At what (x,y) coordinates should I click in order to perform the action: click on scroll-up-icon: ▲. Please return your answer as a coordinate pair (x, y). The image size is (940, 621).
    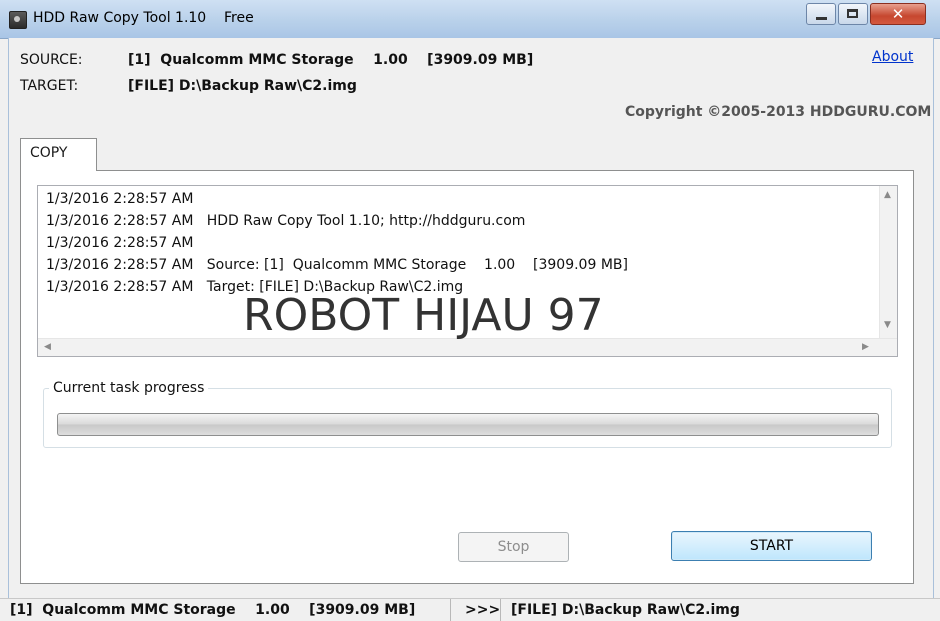
    Looking at the image, I should click on (887, 195).